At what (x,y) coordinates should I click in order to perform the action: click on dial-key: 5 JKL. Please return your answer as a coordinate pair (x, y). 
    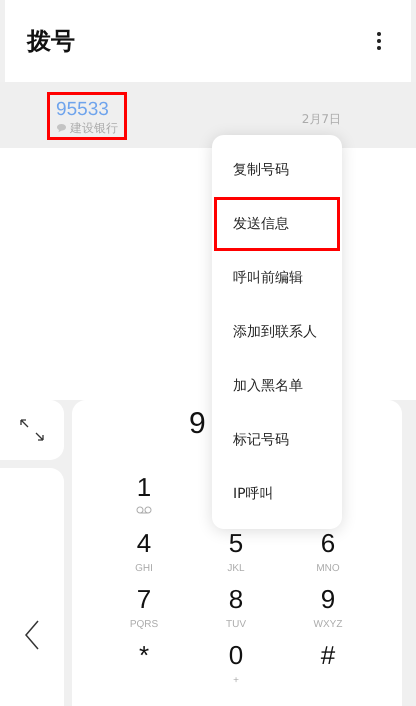
    Looking at the image, I should click on (236, 552).